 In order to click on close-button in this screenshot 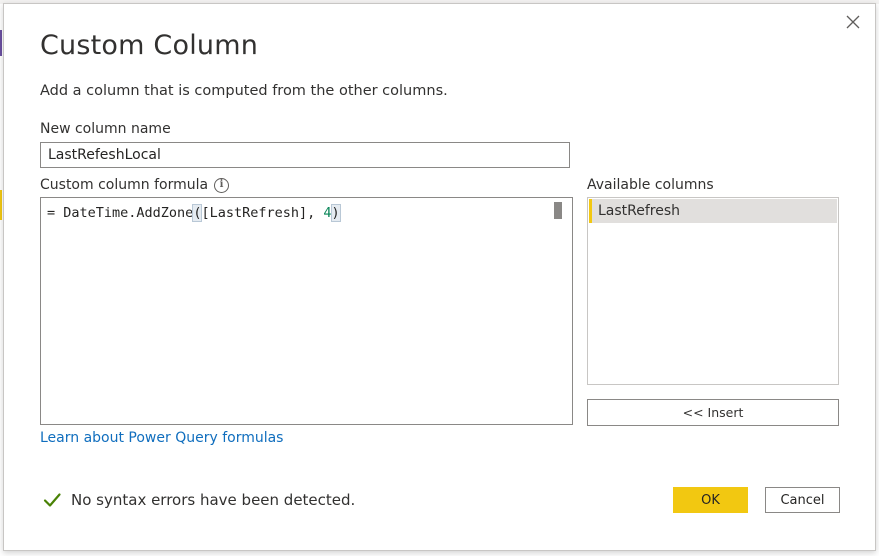, I will do `click(853, 22)`.